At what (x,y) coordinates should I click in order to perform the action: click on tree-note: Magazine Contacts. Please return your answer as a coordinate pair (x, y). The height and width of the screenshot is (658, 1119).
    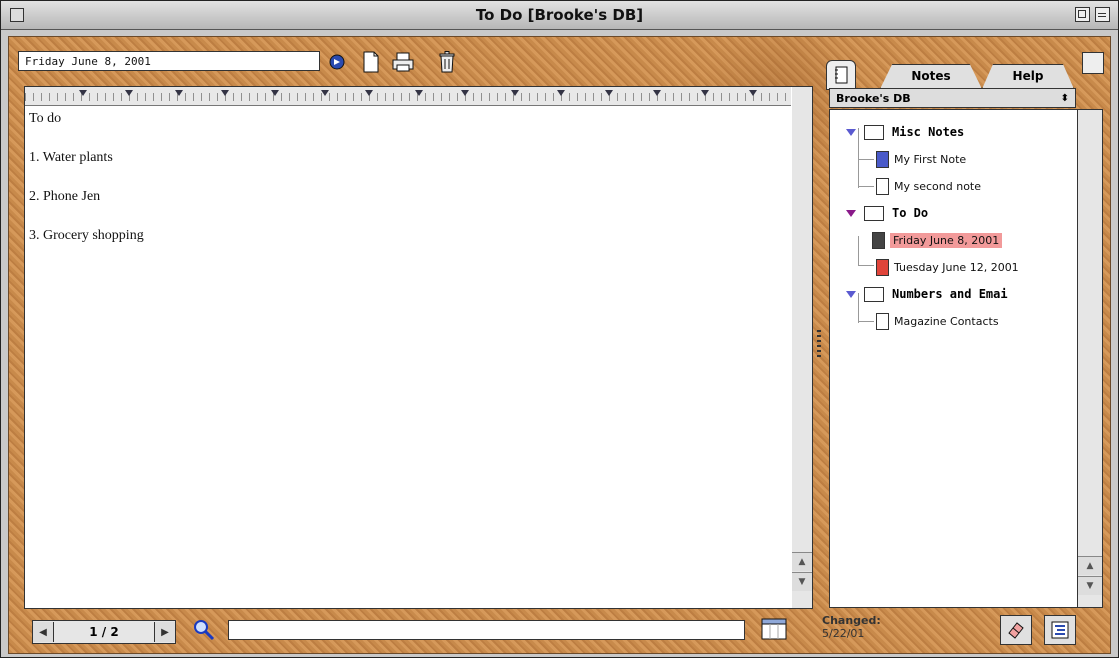
    Looking at the image, I should click on (937, 321).